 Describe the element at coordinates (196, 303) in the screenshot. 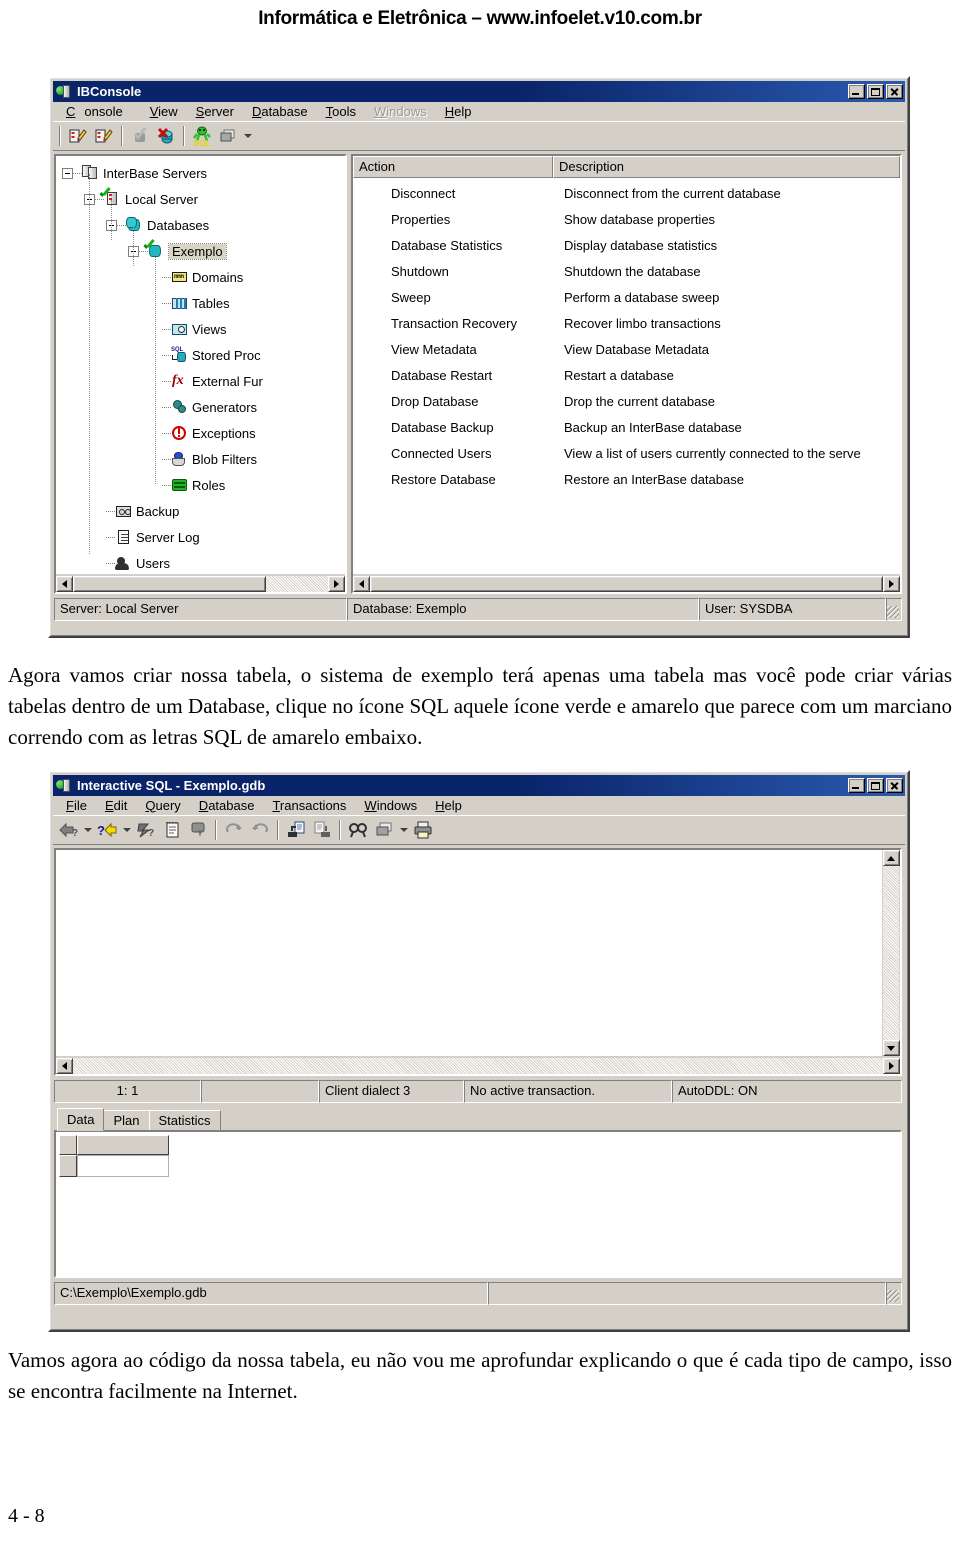

I see `tree-item-tables: Tables` at that location.